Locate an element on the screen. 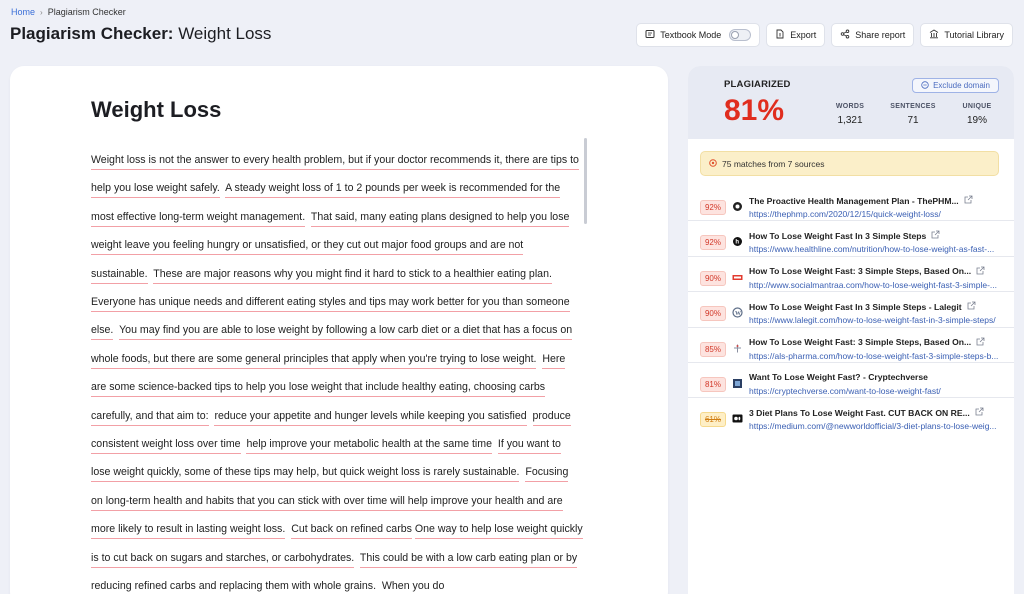 The height and width of the screenshot is (594, 1024). toggle-knob is located at coordinates (735, 35).